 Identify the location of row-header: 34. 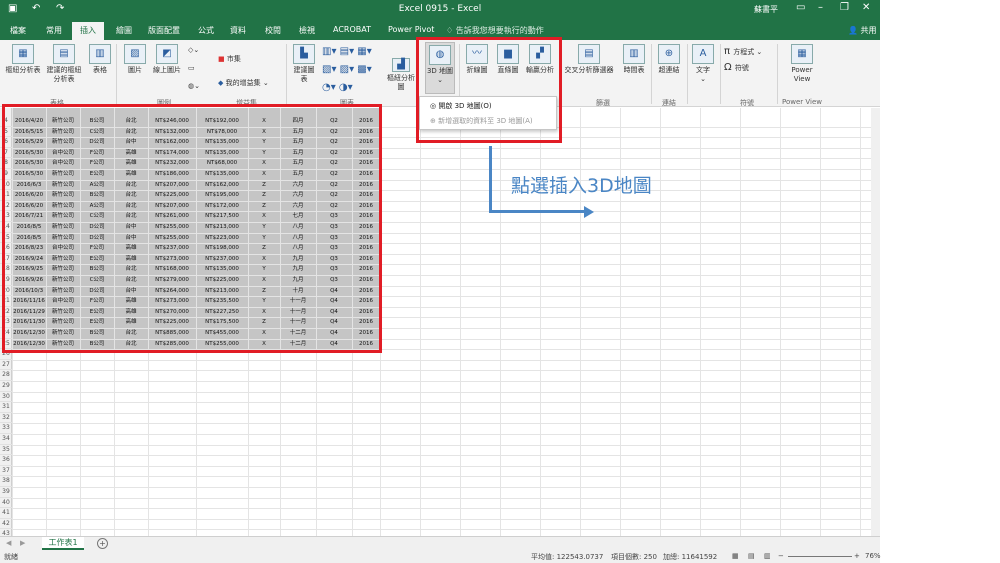
(6, 439).